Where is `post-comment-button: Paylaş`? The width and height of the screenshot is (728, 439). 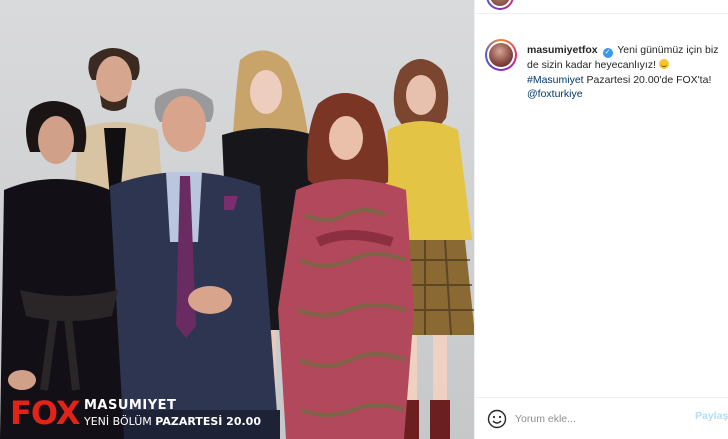 post-comment-button: Paylaş is located at coordinates (711, 416).